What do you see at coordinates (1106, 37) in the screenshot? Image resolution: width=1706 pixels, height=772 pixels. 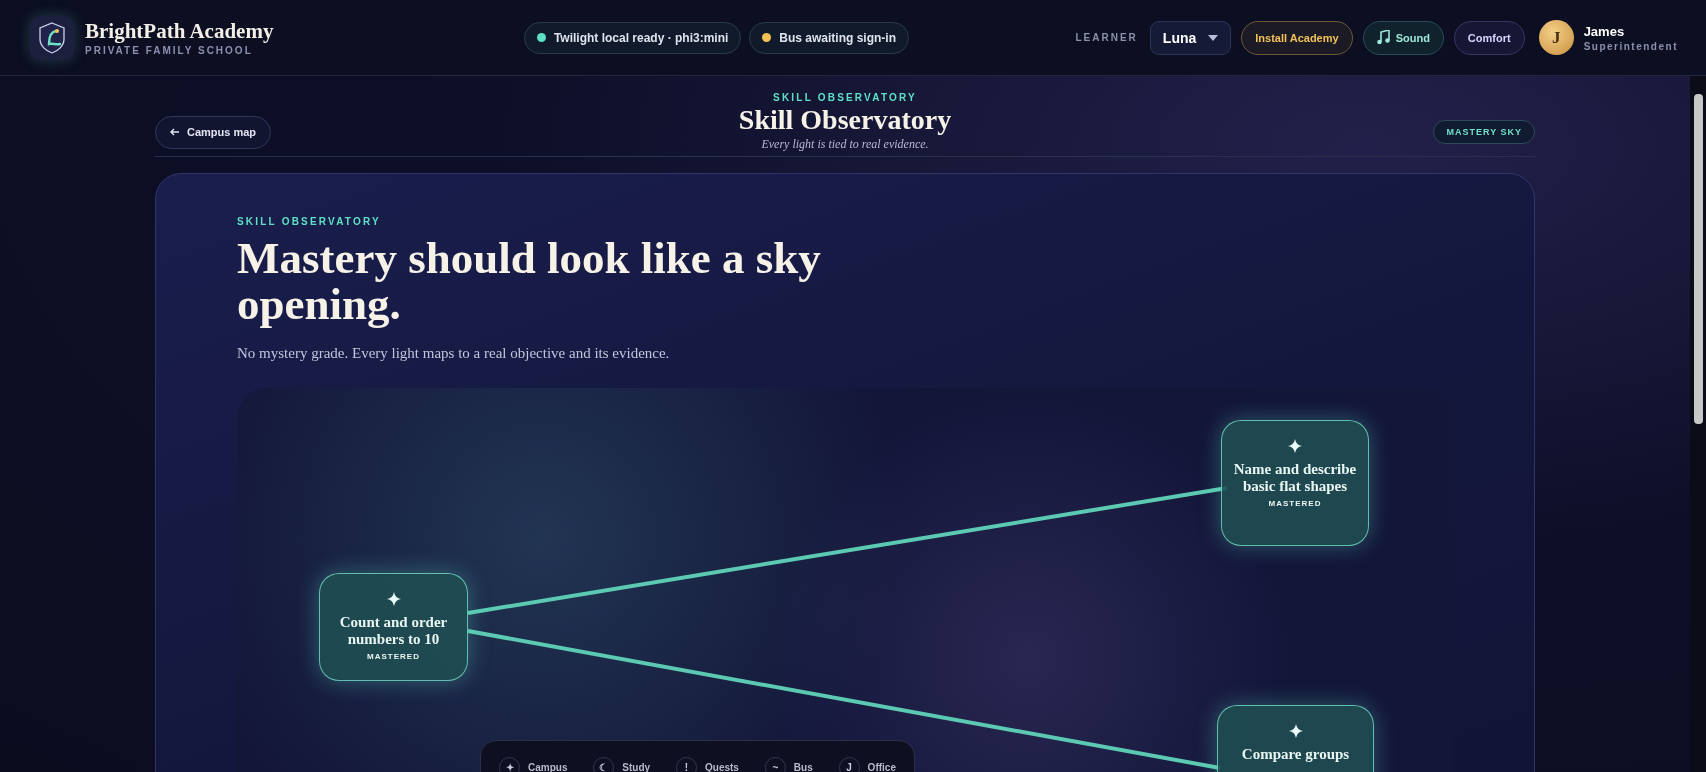 I see `learner-label: LEARNER` at bounding box center [1106, 37].